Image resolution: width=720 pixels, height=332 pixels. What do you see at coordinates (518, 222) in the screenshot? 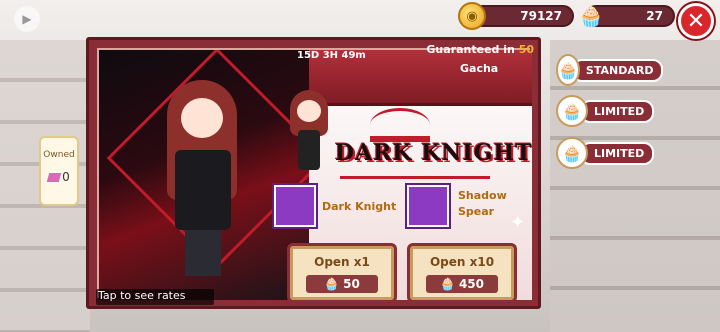
I see `fairy-icon: ✦` at bounding box center [518, 222].